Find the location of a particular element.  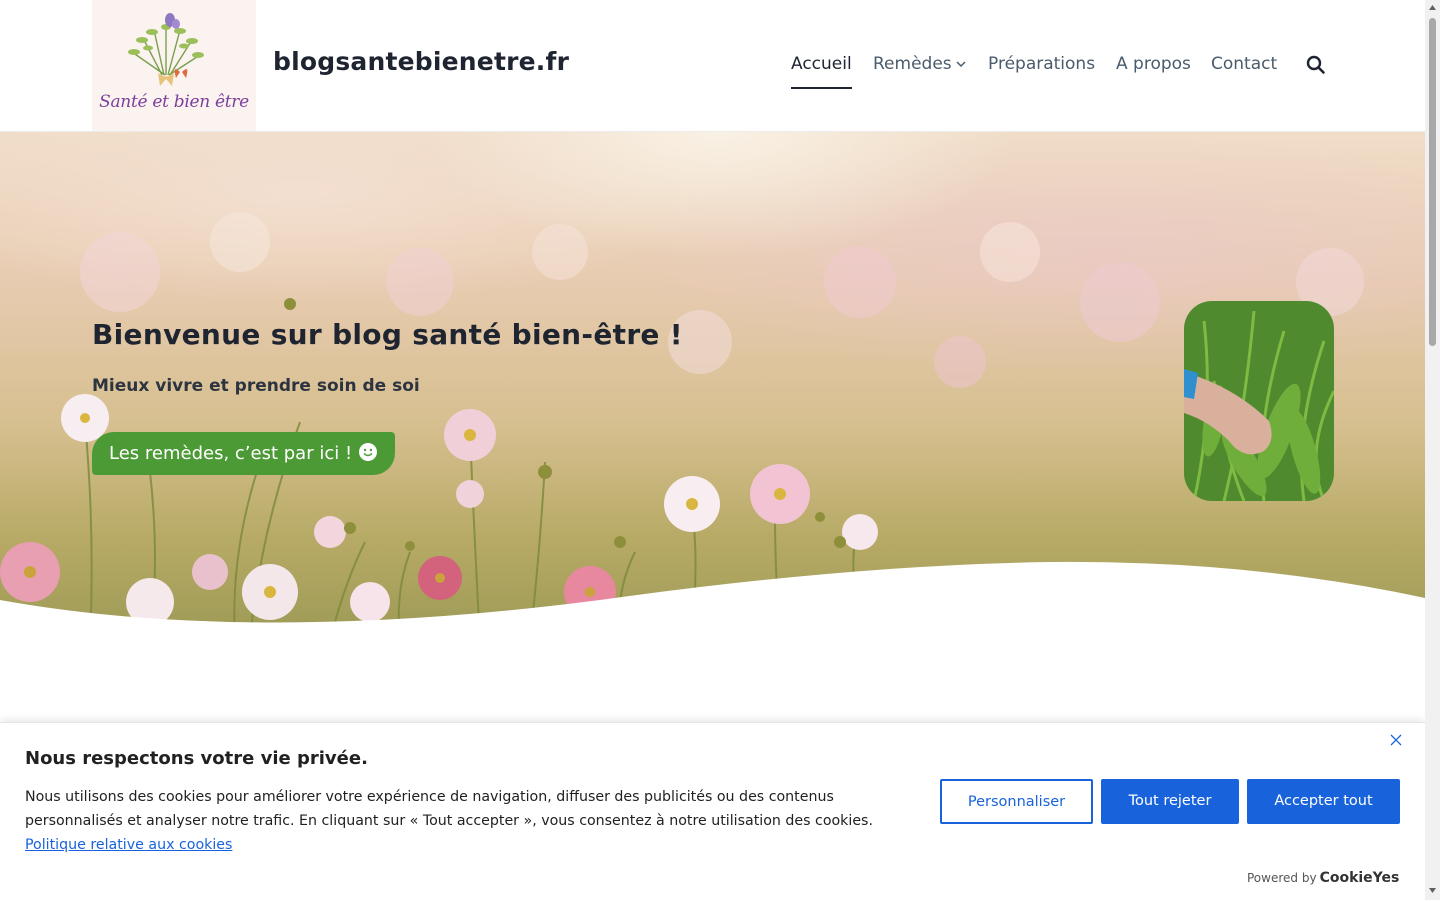

nav-item-remedes: Remèdes is located at coordinates (919, 64).